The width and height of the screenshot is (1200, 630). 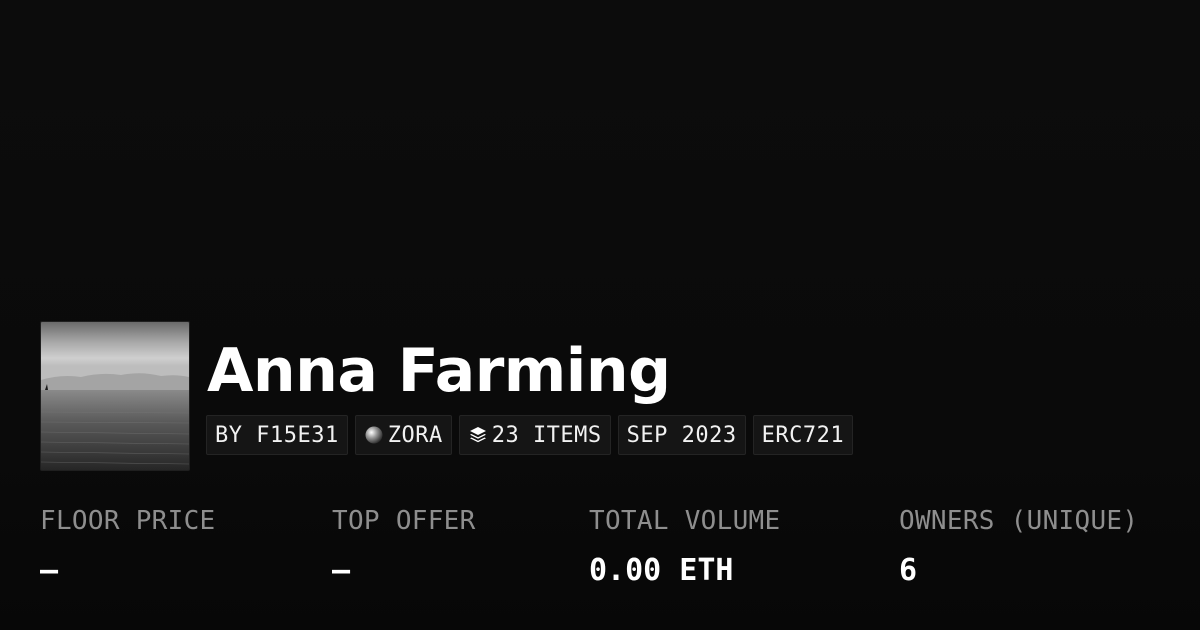 I want to click on items-tag-label: 23 ITEMS, so click(x=546, y=435).